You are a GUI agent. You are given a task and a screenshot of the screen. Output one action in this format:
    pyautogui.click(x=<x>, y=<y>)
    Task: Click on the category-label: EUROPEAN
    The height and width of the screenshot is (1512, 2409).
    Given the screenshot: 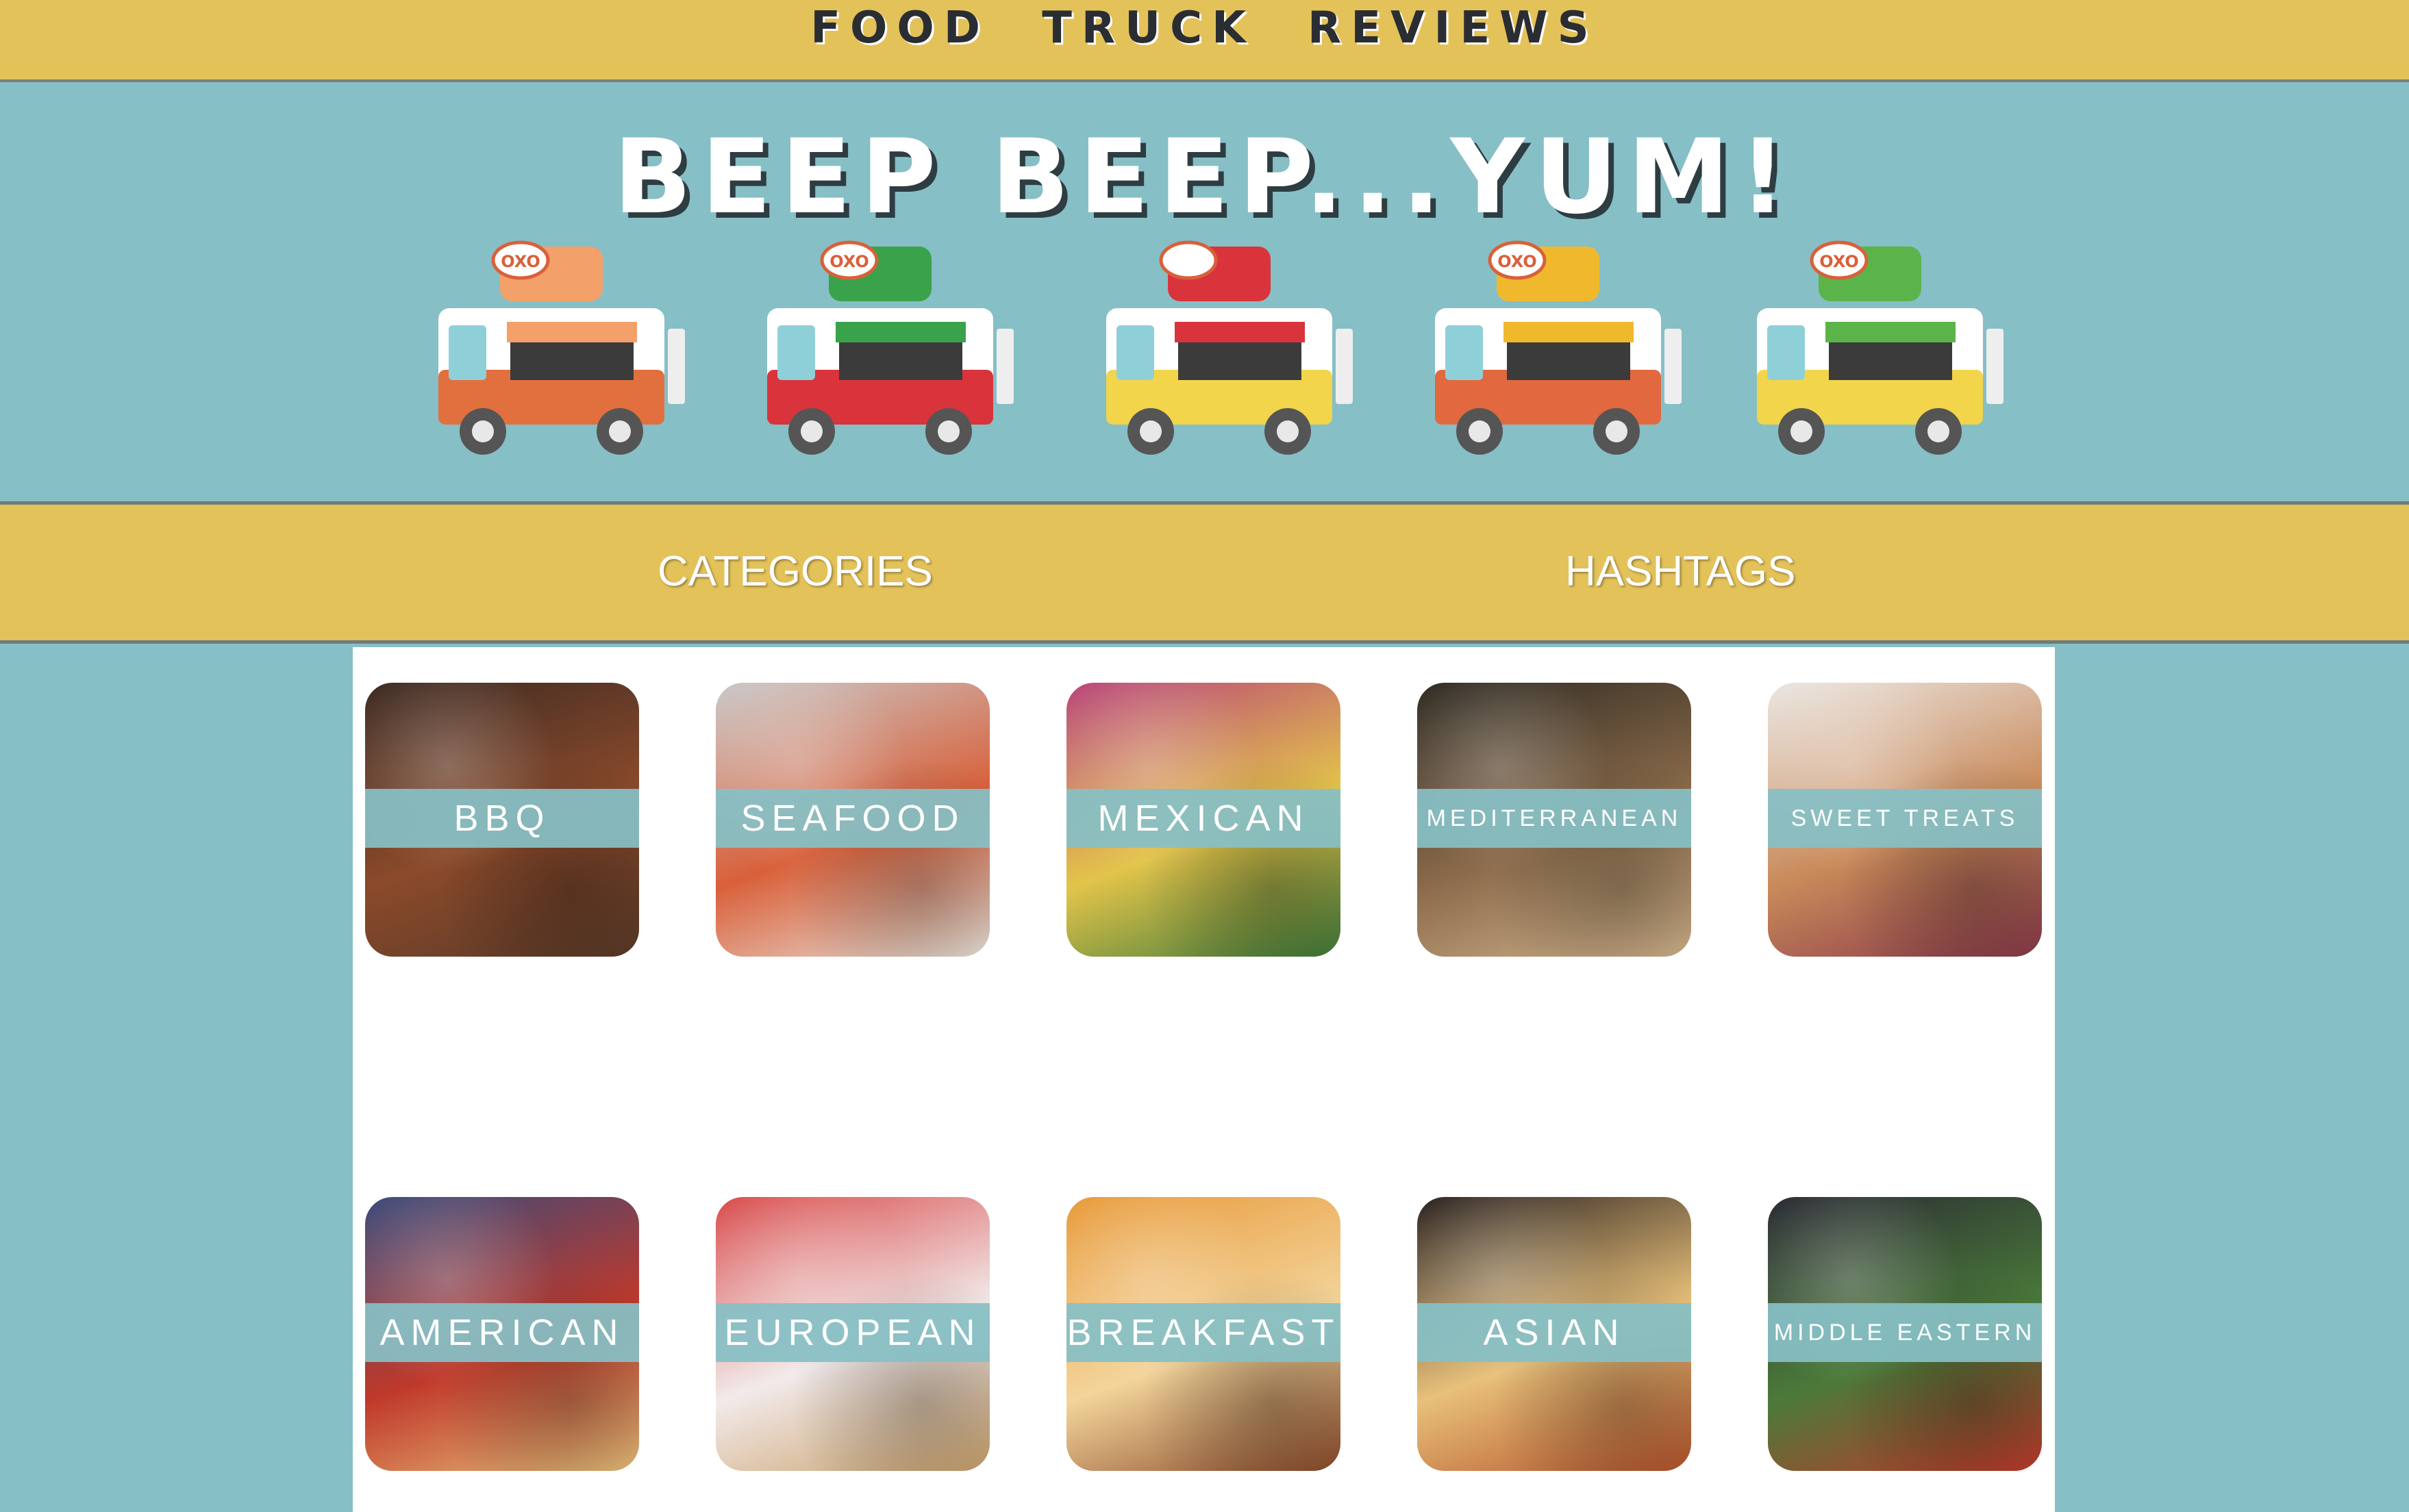 What is the action you would take?
    pyautogui.click(x=853, y=1332)
    